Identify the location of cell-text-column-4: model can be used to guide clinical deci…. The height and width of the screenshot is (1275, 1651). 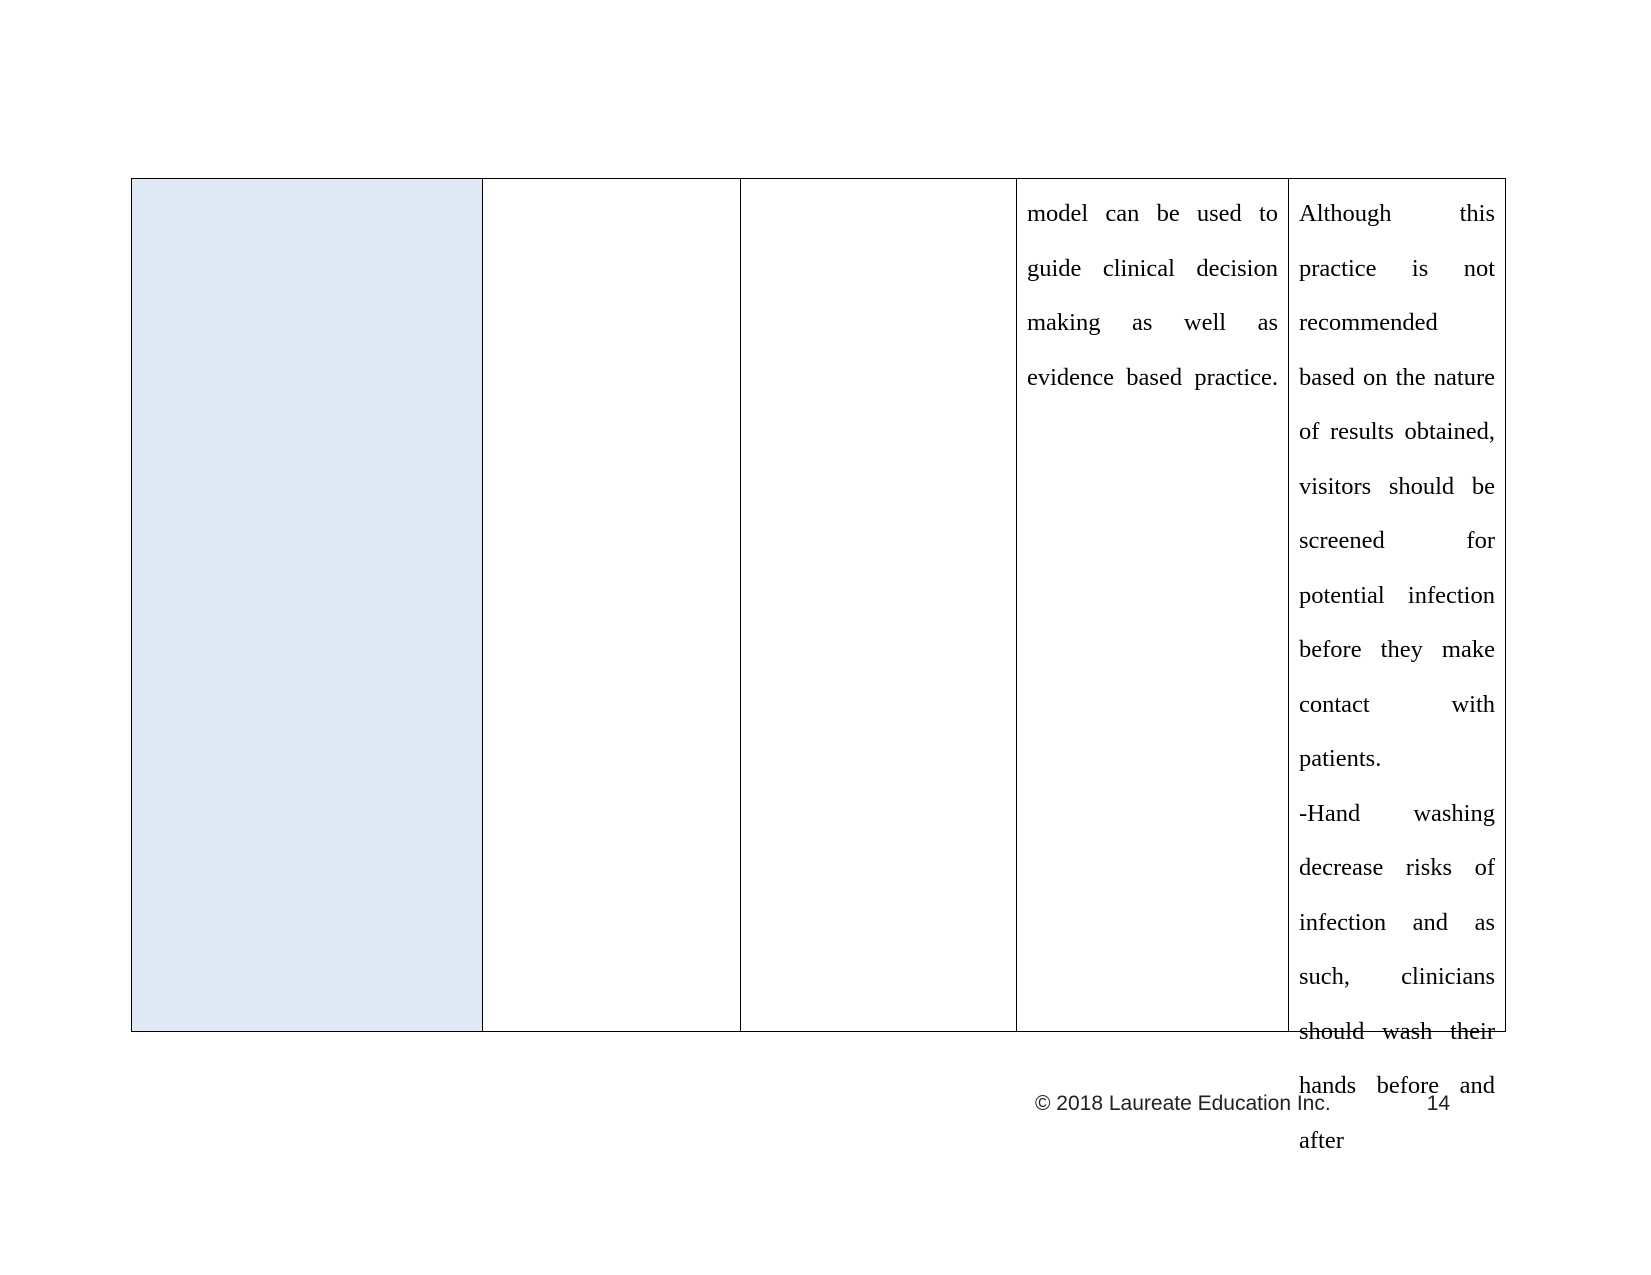
(1152, 292).